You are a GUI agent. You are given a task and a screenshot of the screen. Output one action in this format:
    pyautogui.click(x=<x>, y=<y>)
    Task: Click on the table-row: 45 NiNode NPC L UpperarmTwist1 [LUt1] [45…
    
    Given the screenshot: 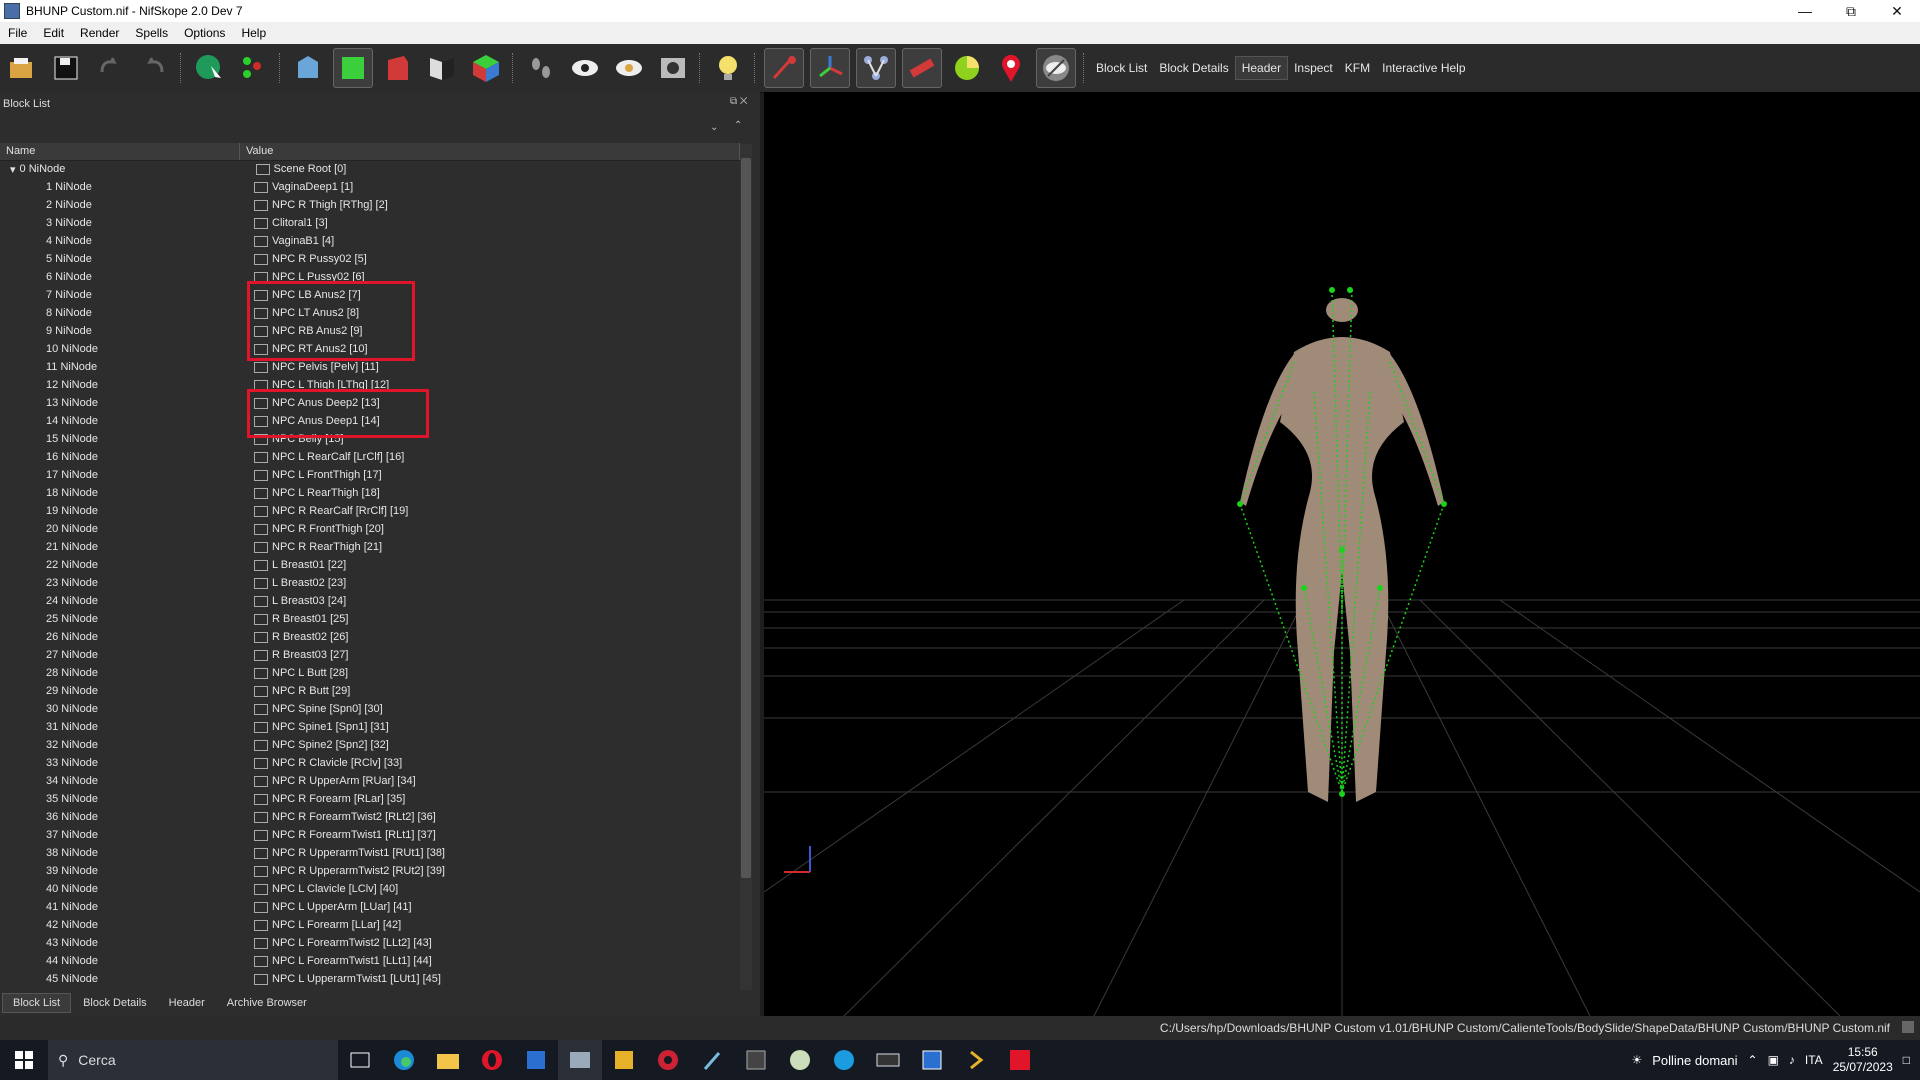 What is the action you would take?
    pyautogui.click(x=370, y=979)
    